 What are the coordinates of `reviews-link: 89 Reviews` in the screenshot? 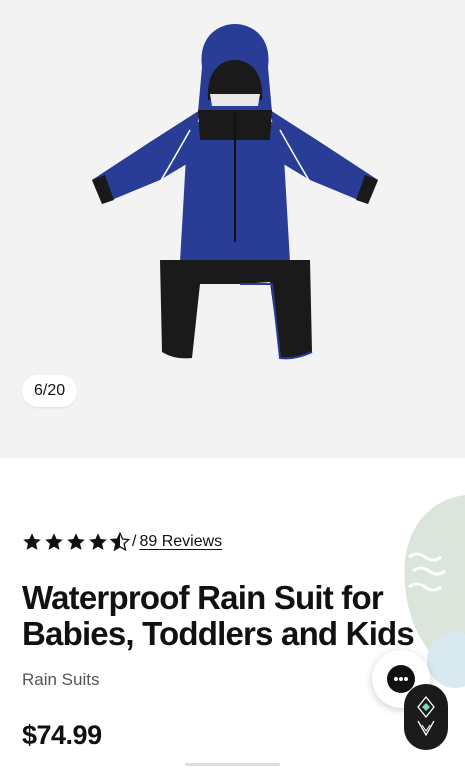 It's located at (180, 542).